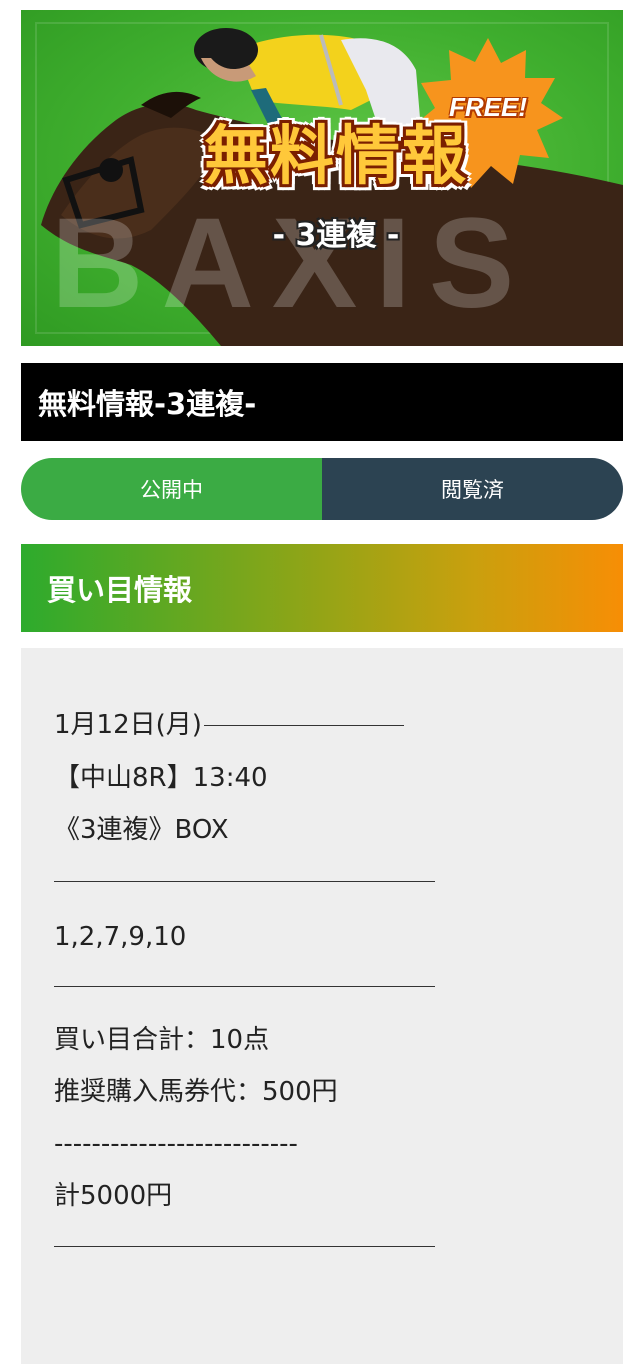 Image resolution: width=640 pixels, height=1364 pixels. I want to click on page-title-bar: 無料情報-3連複-, so click(322, 402).